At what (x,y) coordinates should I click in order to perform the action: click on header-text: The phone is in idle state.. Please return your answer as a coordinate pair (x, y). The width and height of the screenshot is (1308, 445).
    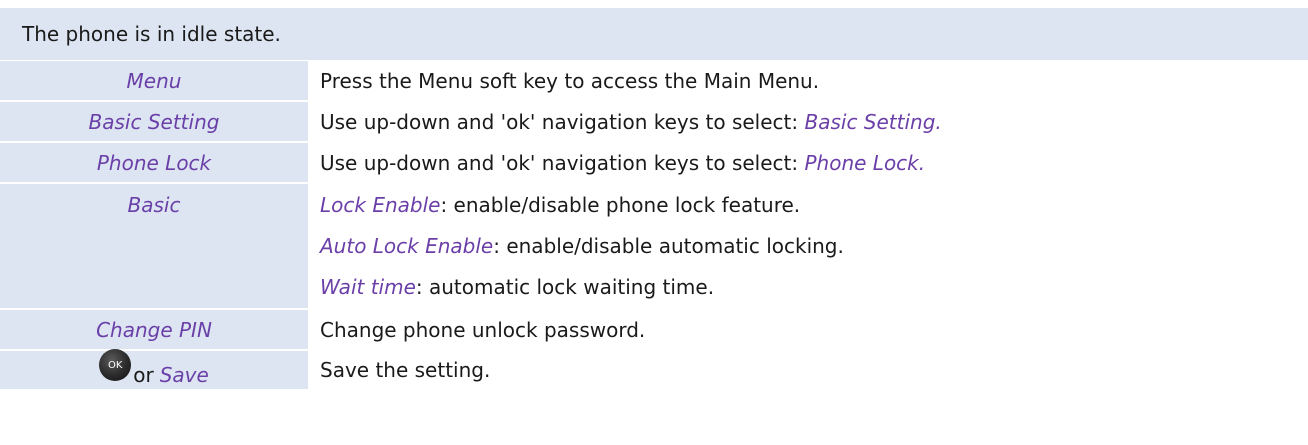
    Looking at the image, I should click on (151, 34).